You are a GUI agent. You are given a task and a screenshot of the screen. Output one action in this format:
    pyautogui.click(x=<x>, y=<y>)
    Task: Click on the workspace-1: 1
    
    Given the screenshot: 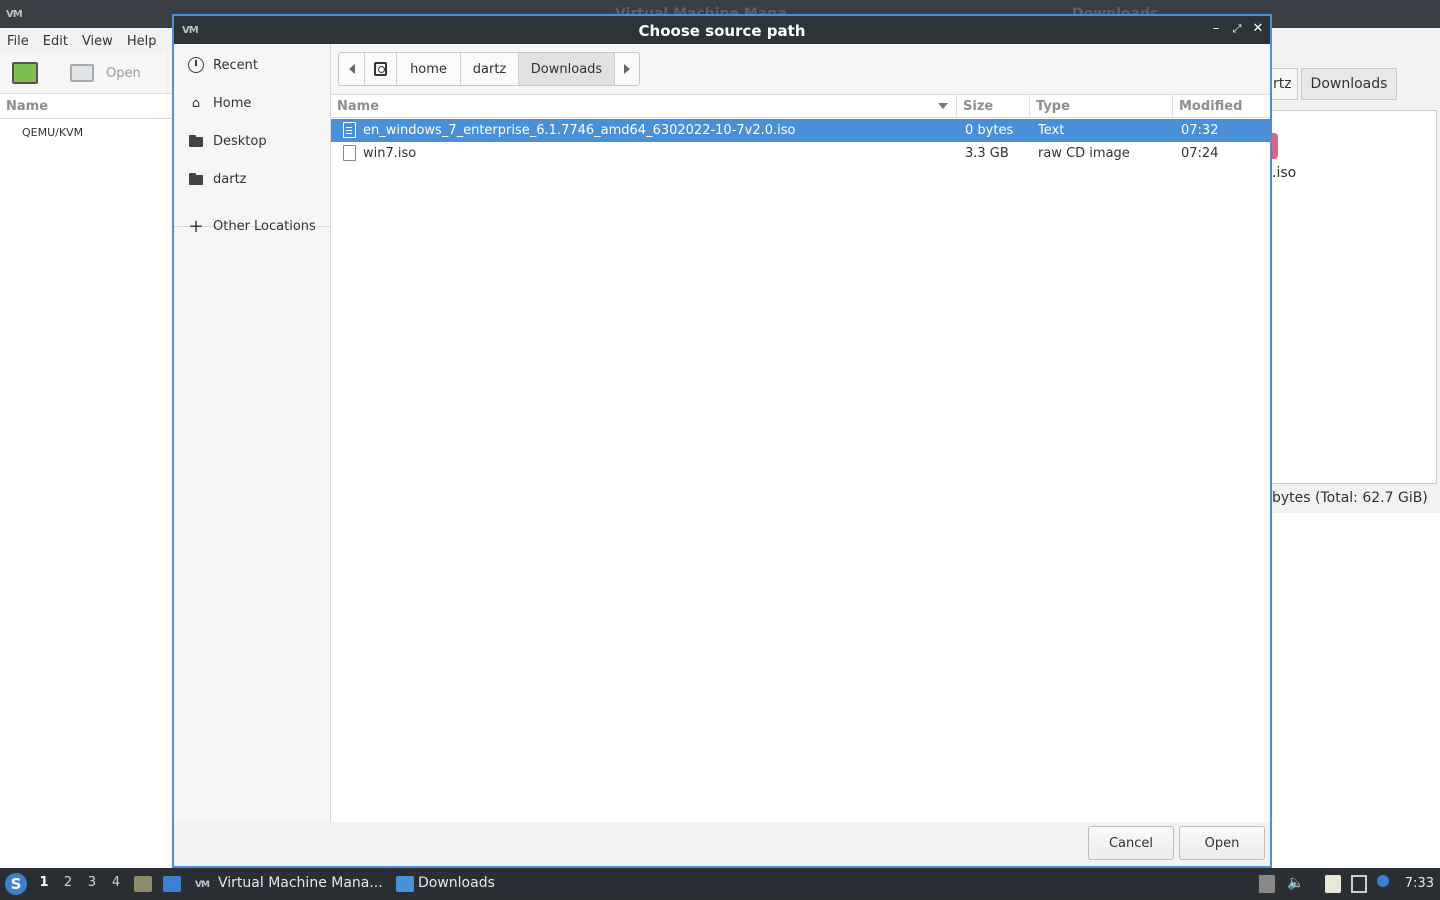 What is the action you would take?
    pyautogui.click(x=44, y=882)
    